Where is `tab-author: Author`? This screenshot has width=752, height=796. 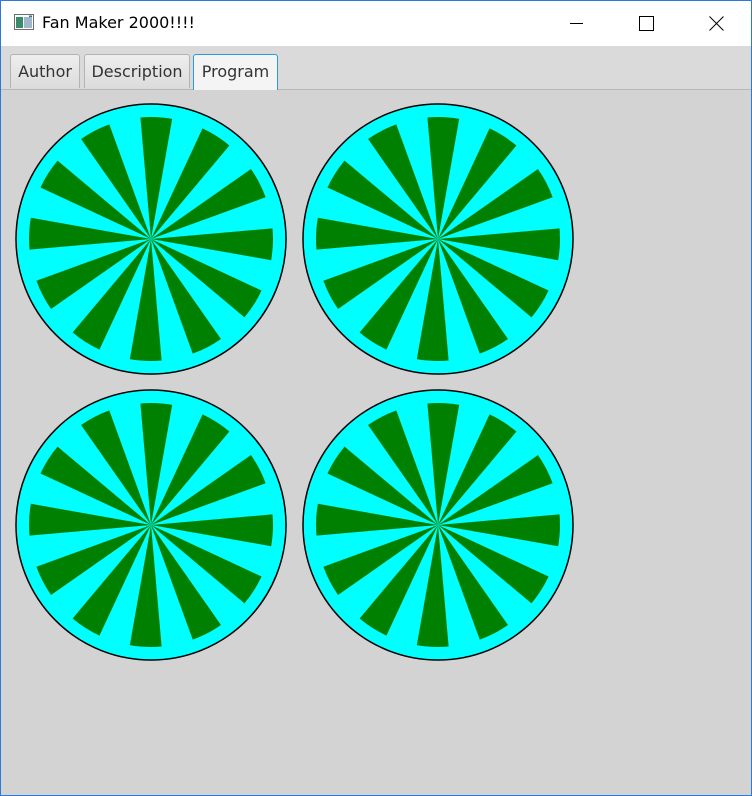
tab-author: Author is located at coordinates (45, 71).